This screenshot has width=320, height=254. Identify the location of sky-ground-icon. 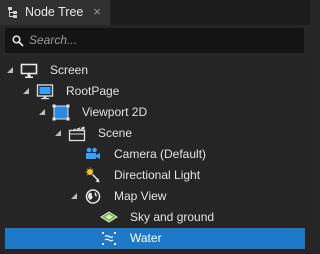
(109, 217).